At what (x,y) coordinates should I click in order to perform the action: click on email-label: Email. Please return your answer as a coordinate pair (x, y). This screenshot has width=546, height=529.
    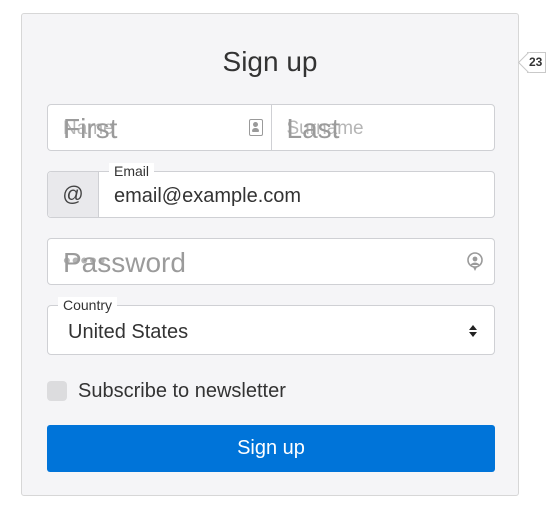
    Looking at the image, I should click on (132, 171).